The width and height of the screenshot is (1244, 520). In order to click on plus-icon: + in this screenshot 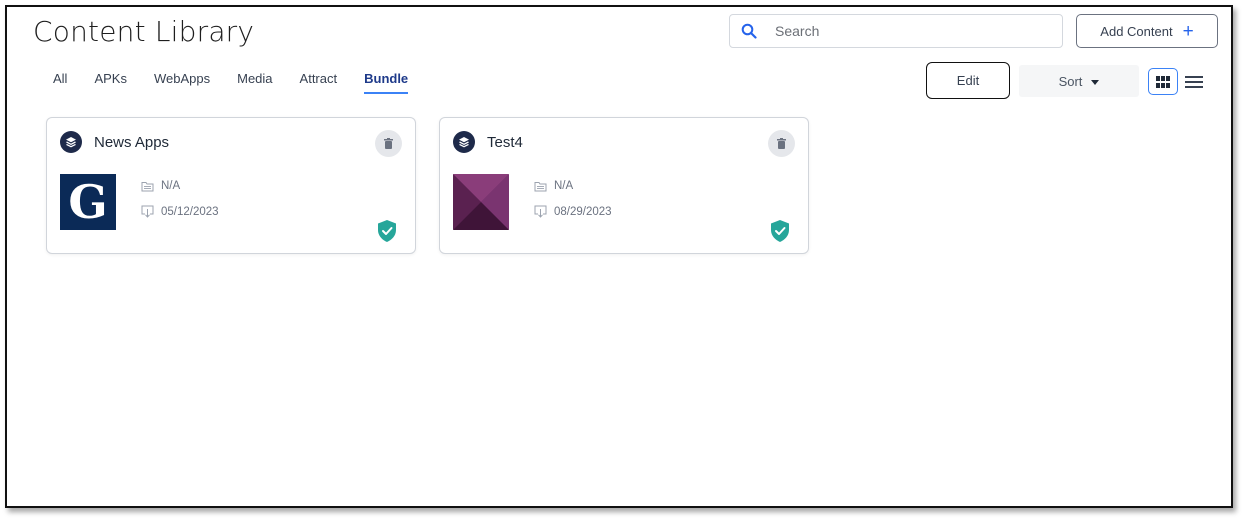, I will do `click(1188, 31)`.